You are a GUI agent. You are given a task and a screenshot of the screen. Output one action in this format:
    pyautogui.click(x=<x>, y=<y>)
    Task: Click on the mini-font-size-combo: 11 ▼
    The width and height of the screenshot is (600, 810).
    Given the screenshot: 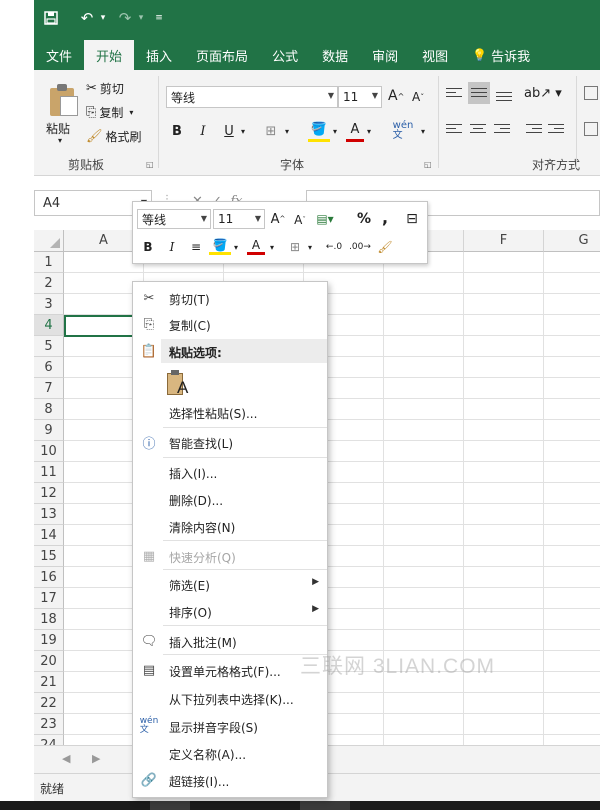 What is the action you would take?
    pyautogui.click(x=239, y=219)
    